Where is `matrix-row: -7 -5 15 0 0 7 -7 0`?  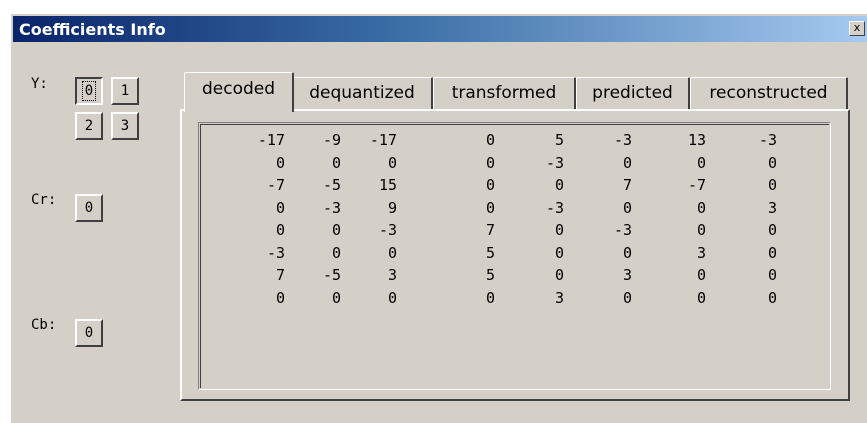
matrix-row: -7 -5 15 0 0 7 -7 0 is located at coordinates (501, 185).